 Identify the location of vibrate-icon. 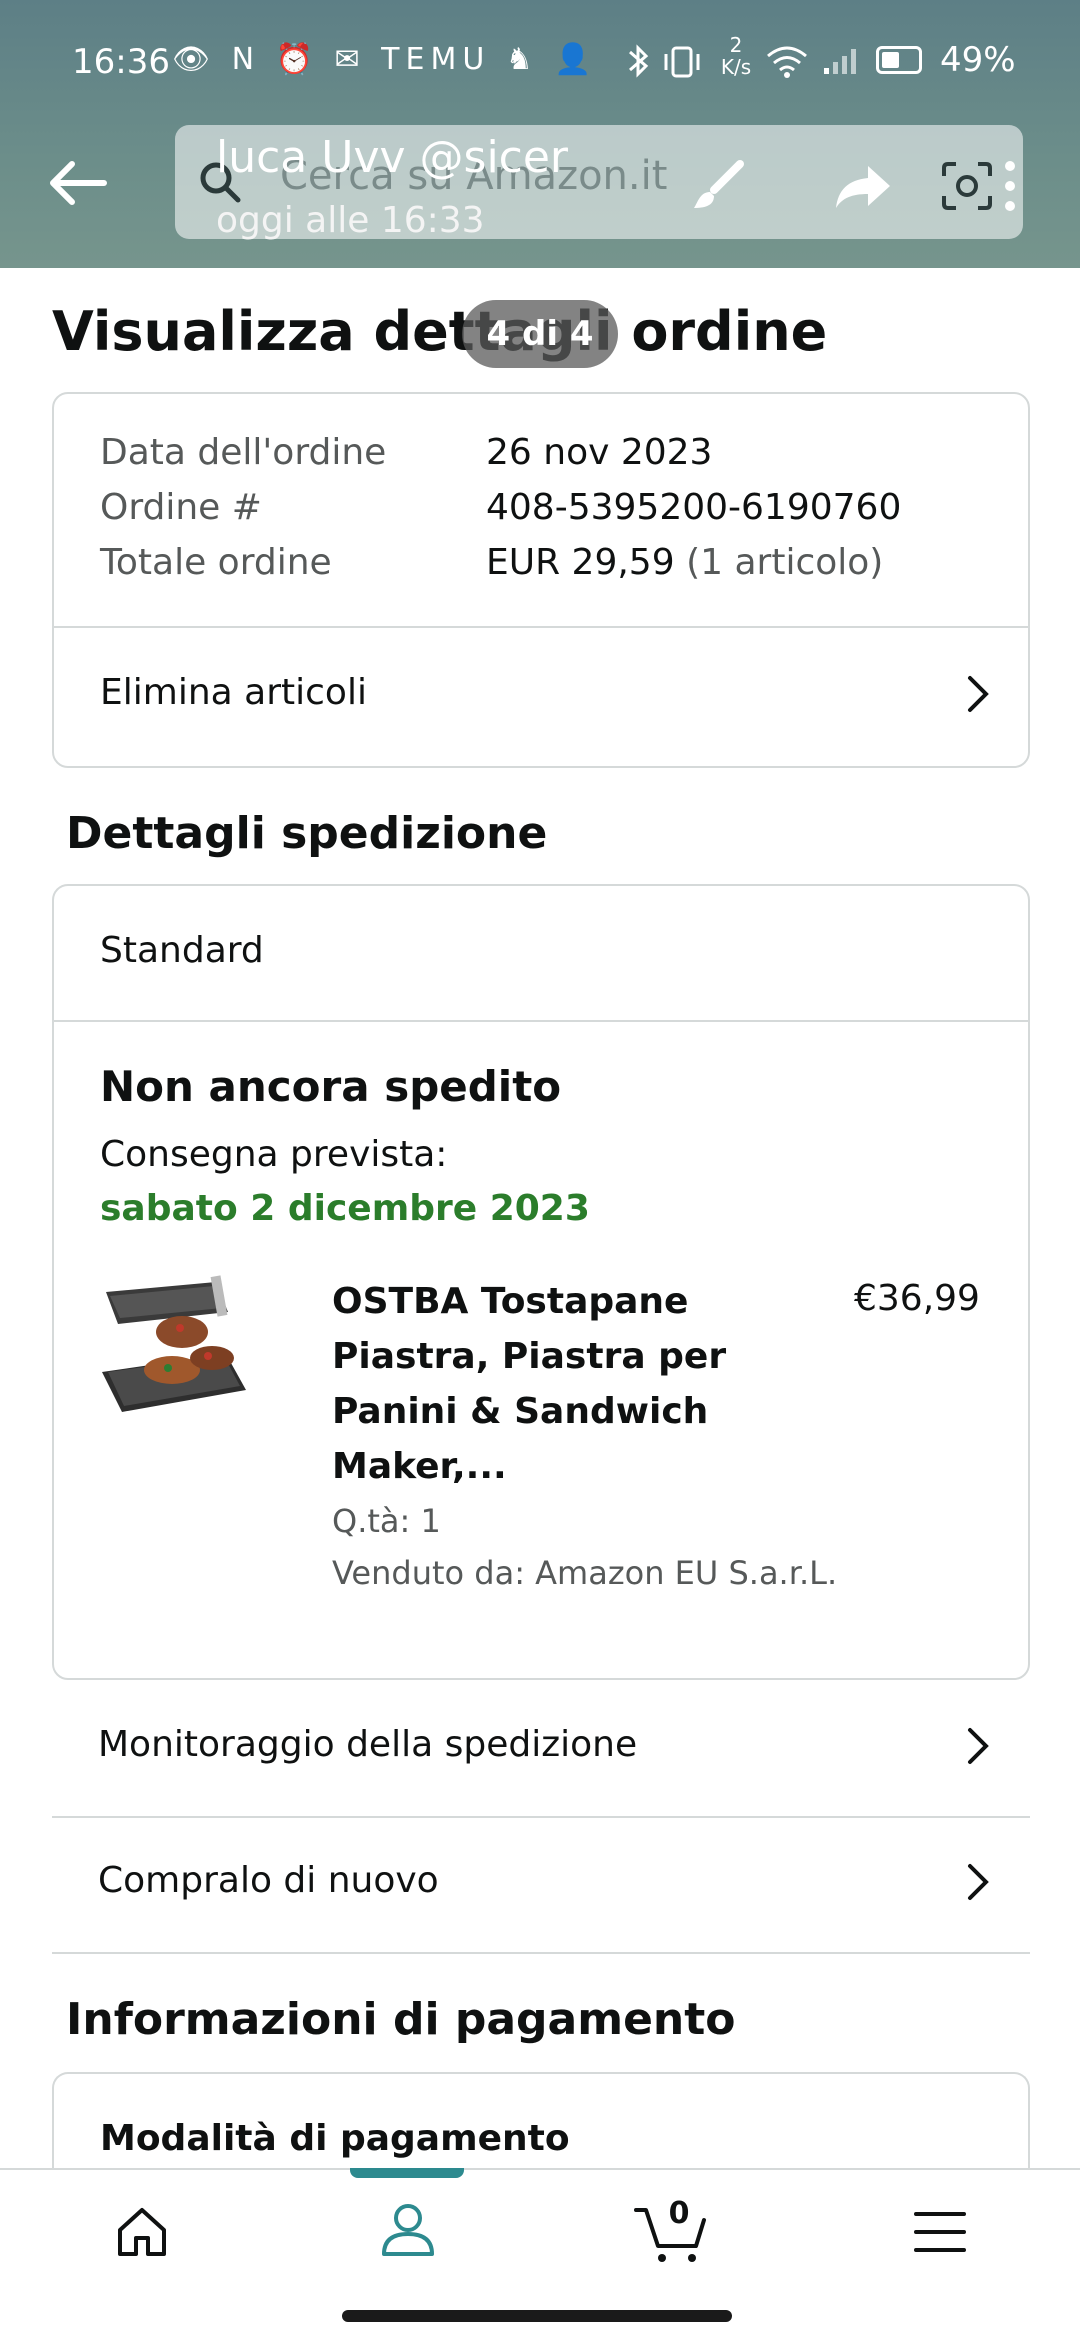
(682, 62).